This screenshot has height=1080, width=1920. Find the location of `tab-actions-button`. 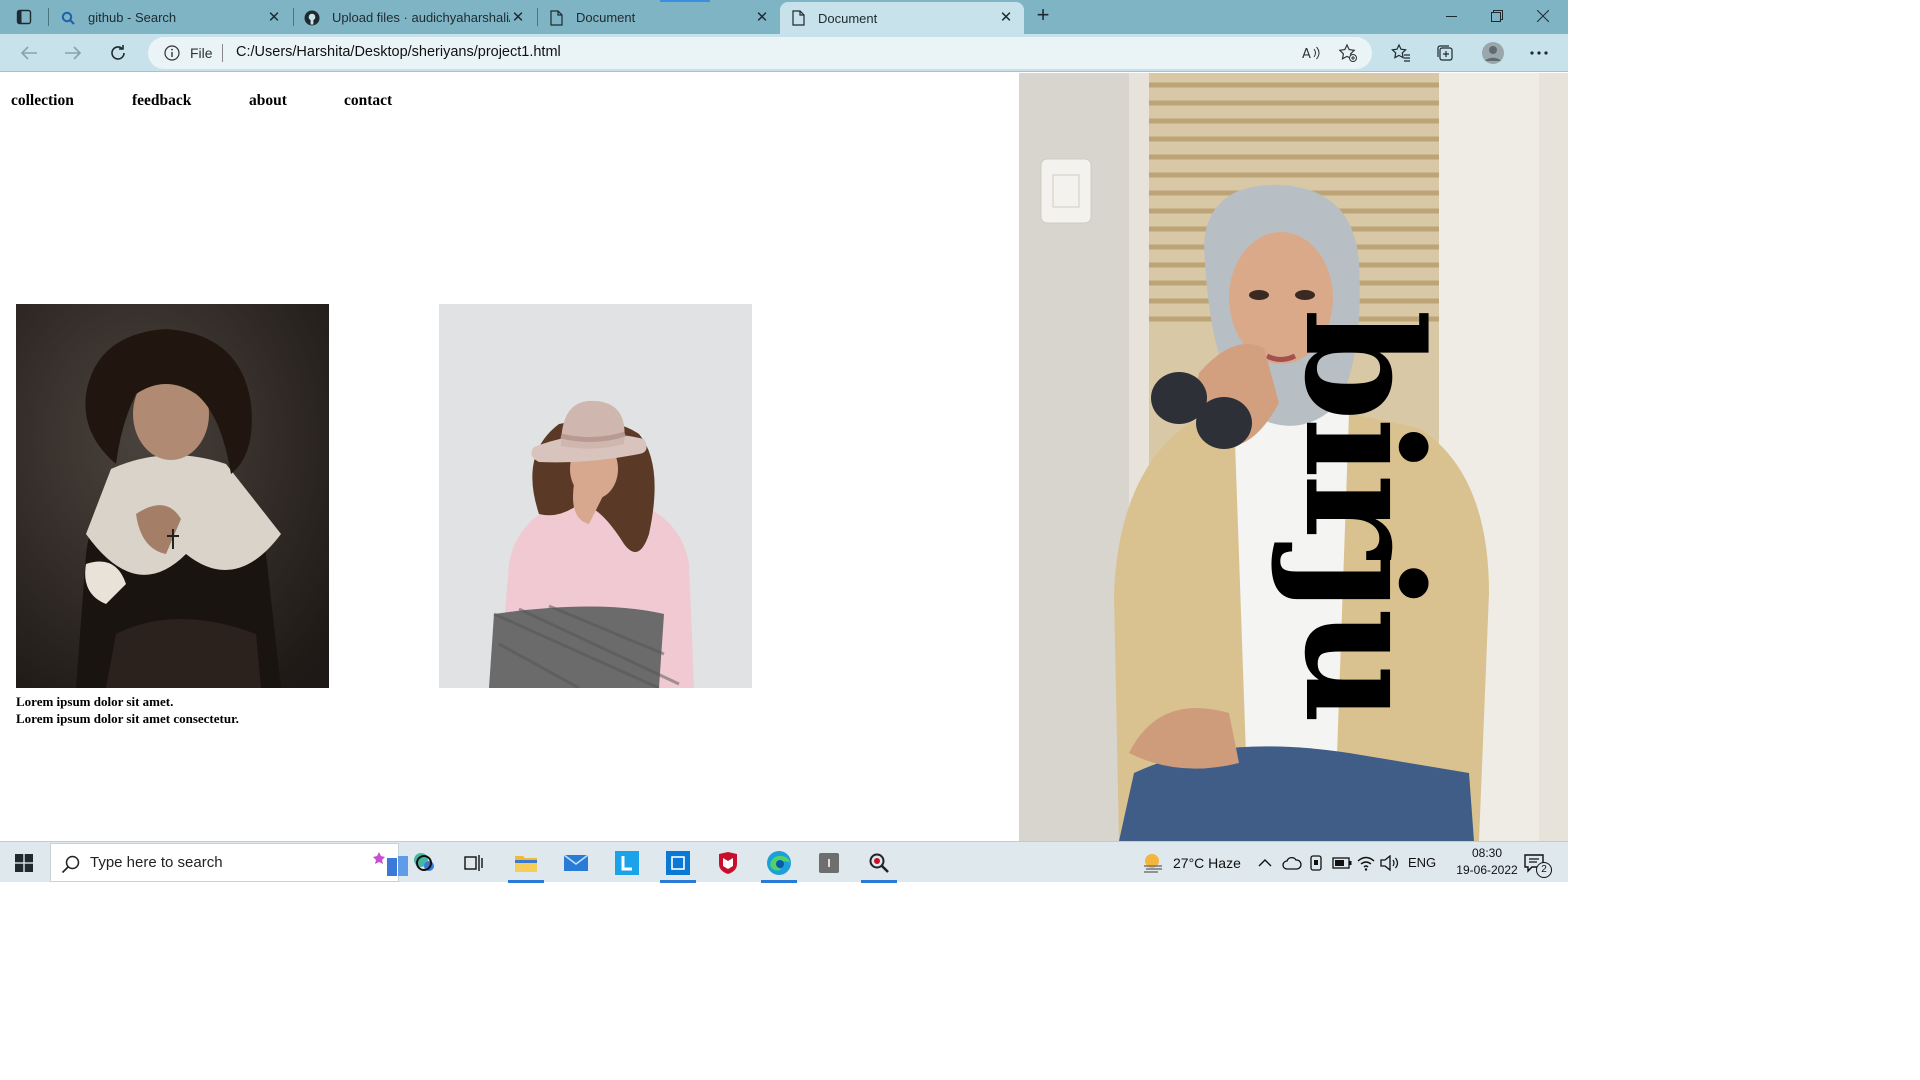

tab-actions-button is located at coordinates (24, 17).